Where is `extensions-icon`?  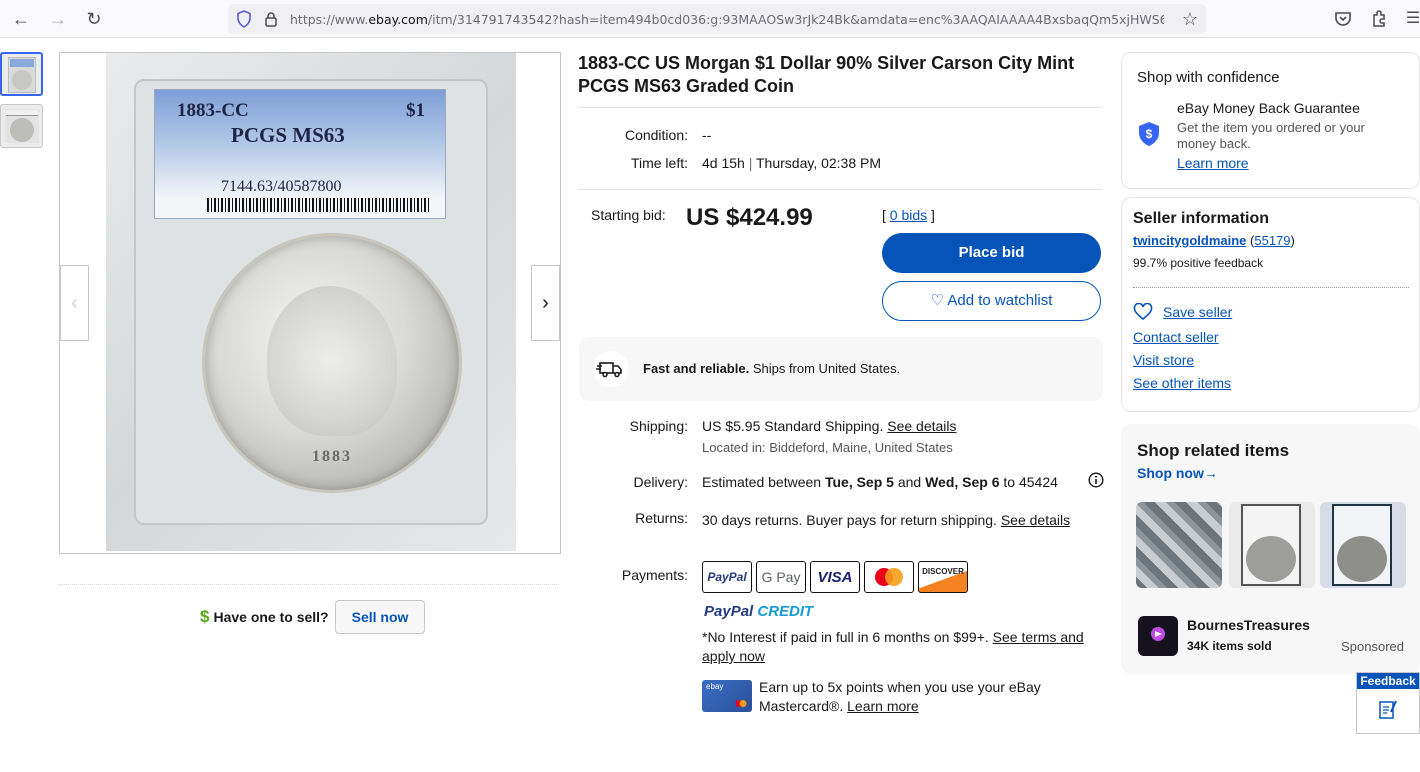 extensions-icon is located at coordinates (1379, 19).